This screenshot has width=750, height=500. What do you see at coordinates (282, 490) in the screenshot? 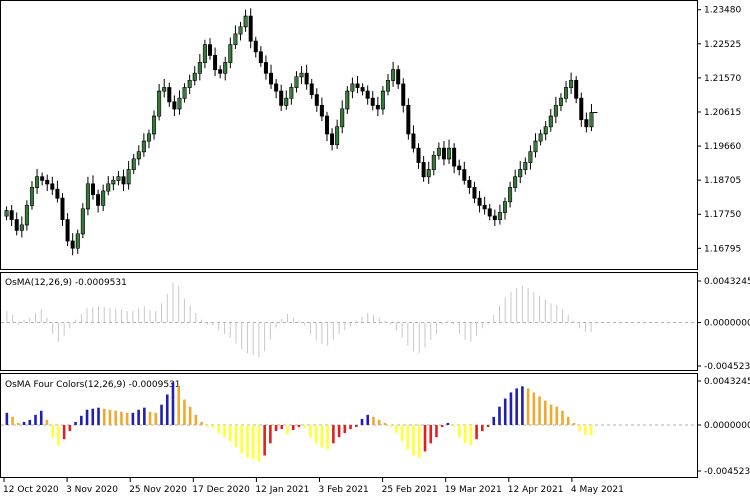
I see `x-tick-label: 12 Jan 2021` at bounding box center [282, 490].